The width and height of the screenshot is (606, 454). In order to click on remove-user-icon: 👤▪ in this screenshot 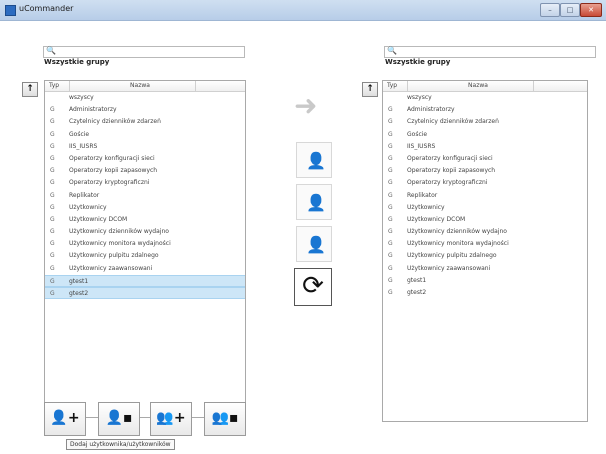, I will do `click(119, 418)`.